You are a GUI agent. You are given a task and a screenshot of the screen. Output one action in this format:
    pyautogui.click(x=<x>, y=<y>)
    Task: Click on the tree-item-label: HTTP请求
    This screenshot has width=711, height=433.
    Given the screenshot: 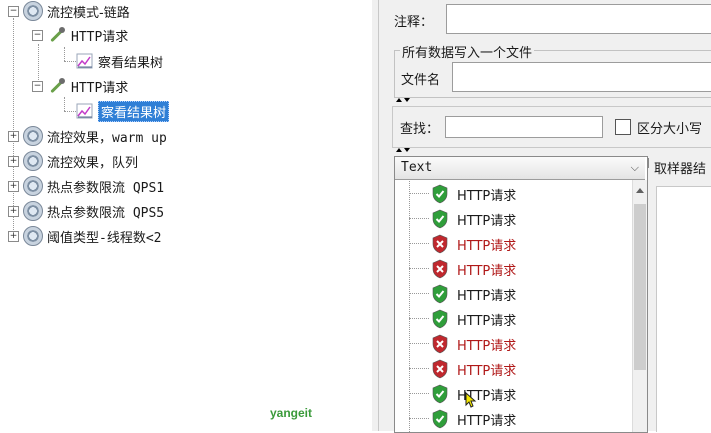 What is the action you would take?
    pyautogui.click(x=100, y=37)
    